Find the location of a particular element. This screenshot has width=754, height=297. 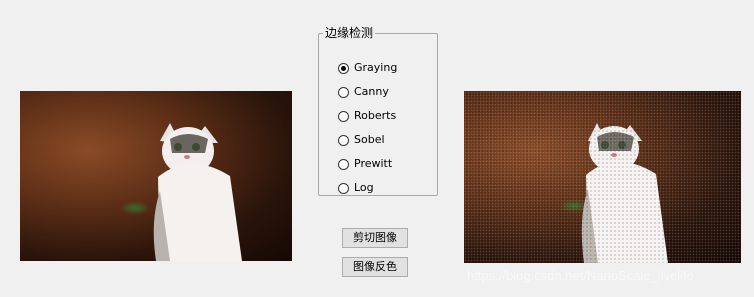

invert-image-button: 图像反色 is located at coordinates (375, 267).